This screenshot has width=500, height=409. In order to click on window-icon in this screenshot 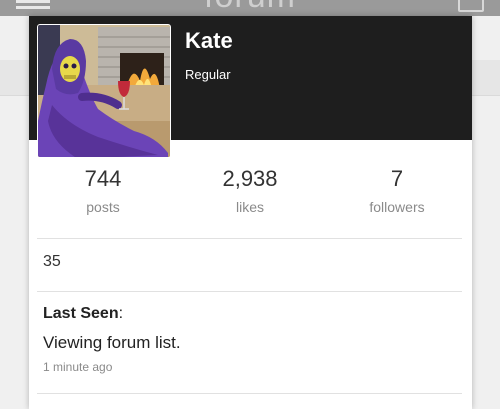, I will do `click(471, 6)`.